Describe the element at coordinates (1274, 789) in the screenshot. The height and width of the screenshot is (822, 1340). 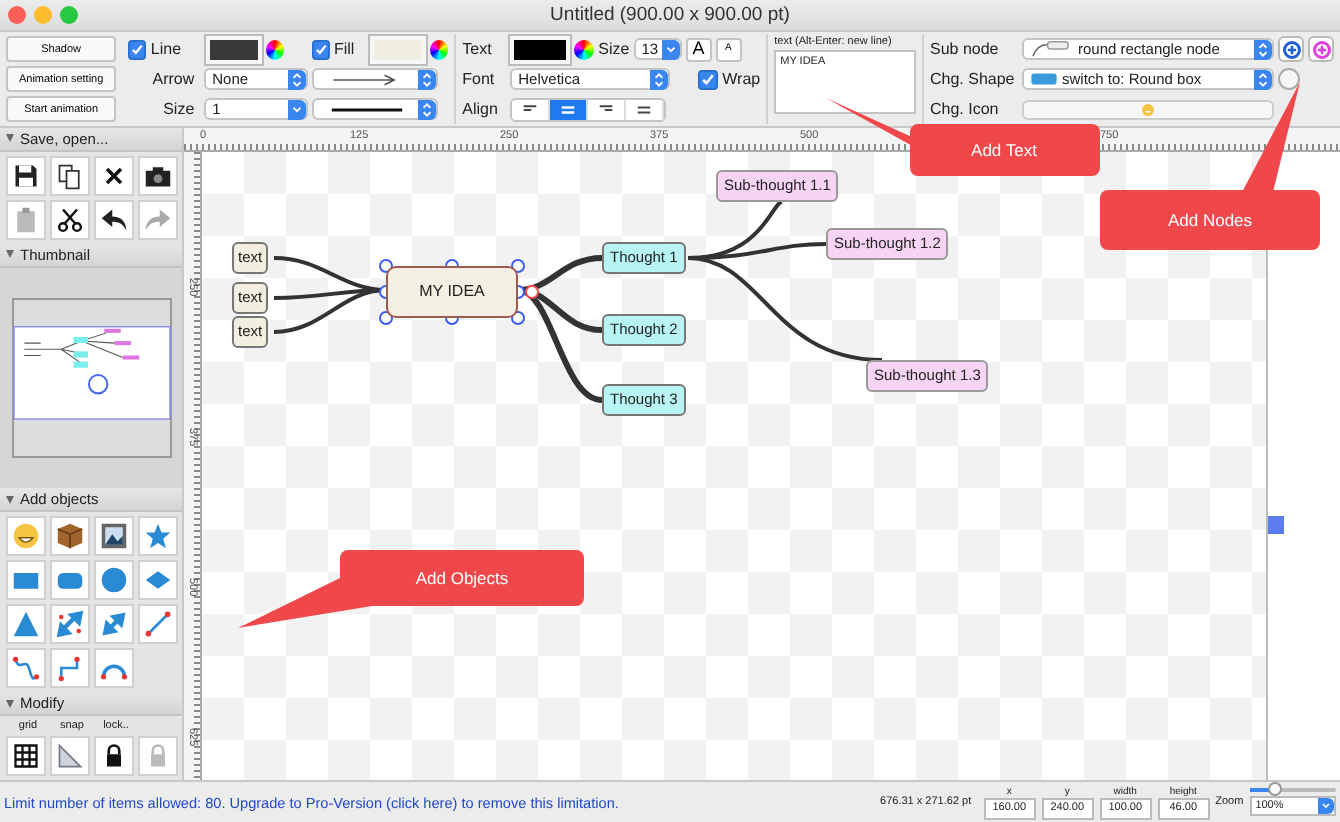
I see `slider-thumb` at that location.